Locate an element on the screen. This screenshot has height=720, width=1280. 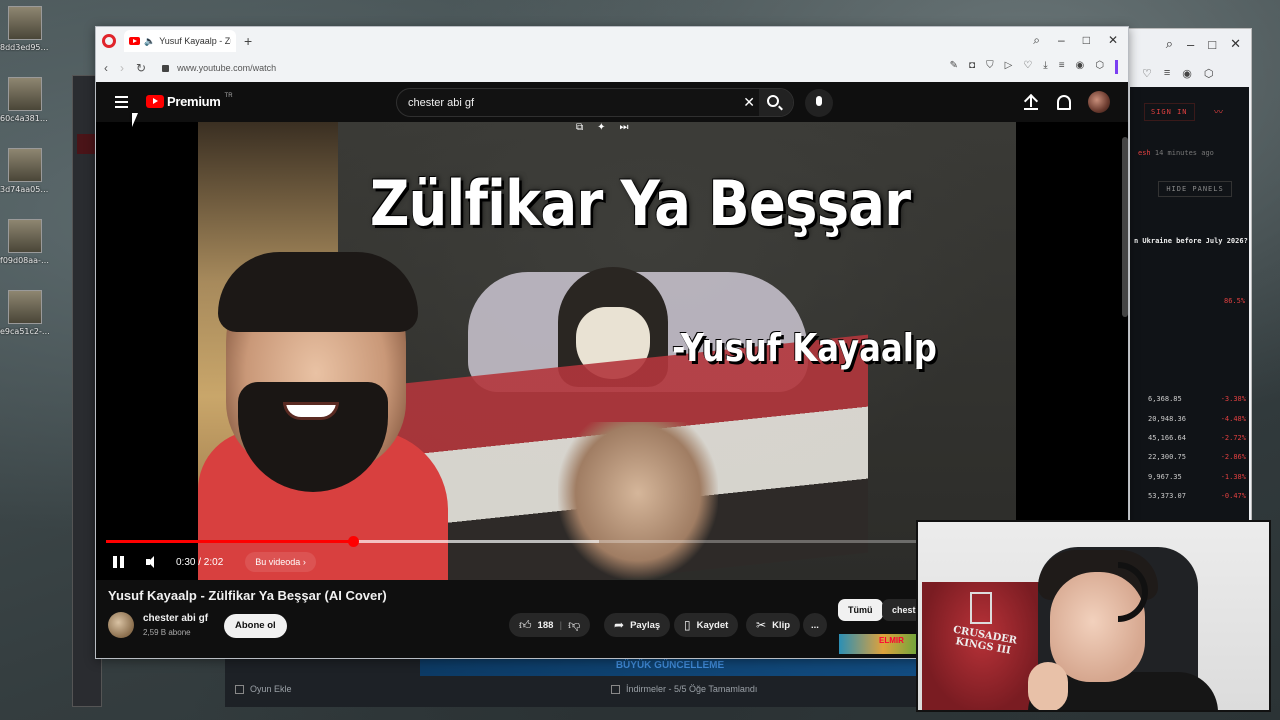
notifications-bell-icon is located at coordinates (1063, 102).